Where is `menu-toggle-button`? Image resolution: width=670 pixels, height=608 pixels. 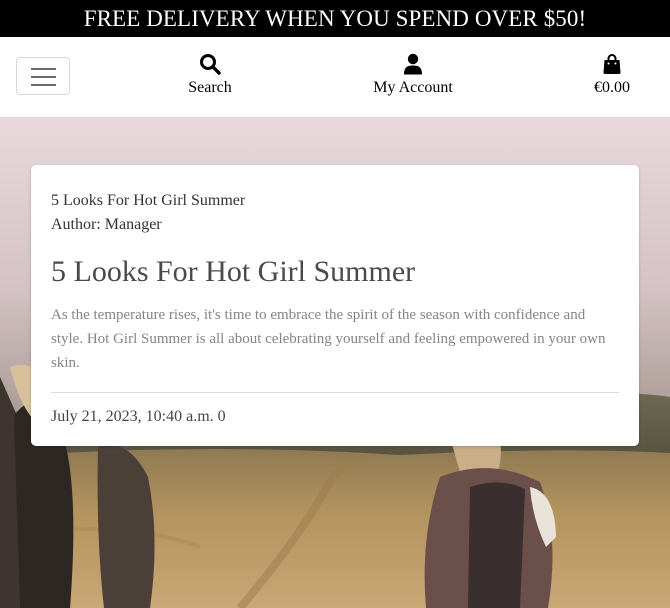 menu-toggle-button is located at coordinates (43, 76).